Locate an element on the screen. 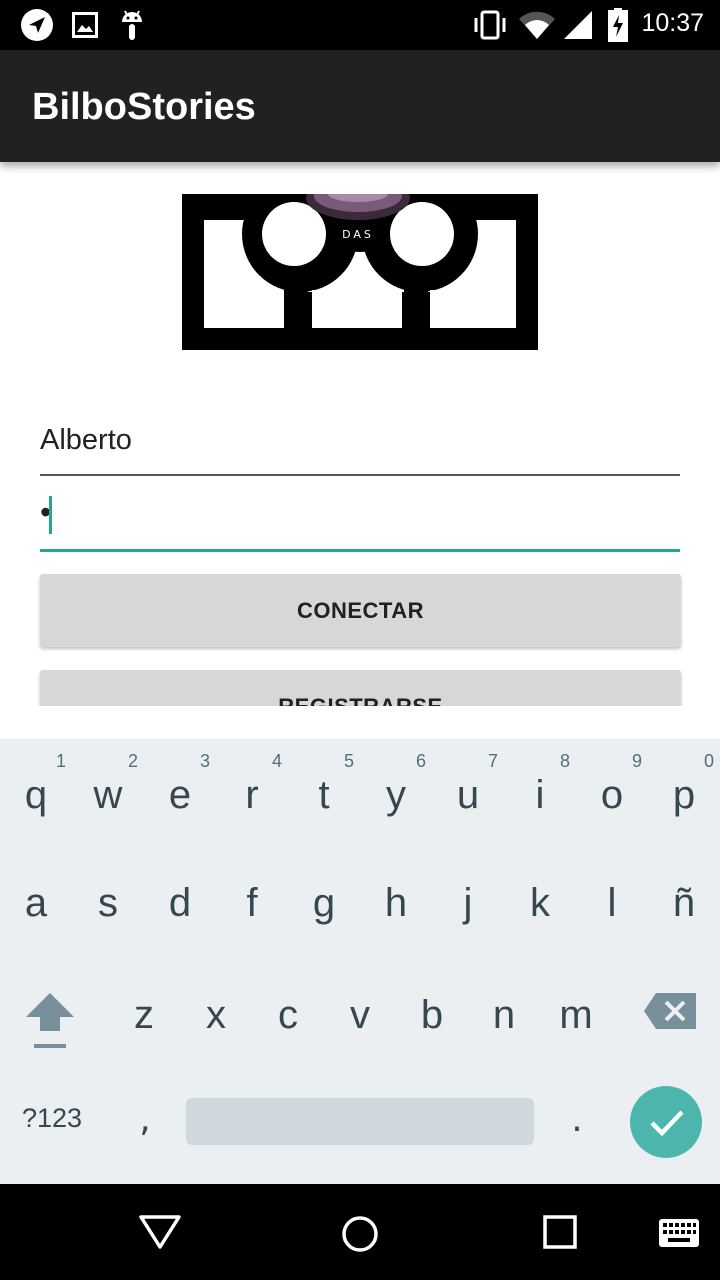 The height and width of the screenshot is (1280, 720). key-label: r is located at coordinates (252, 795).